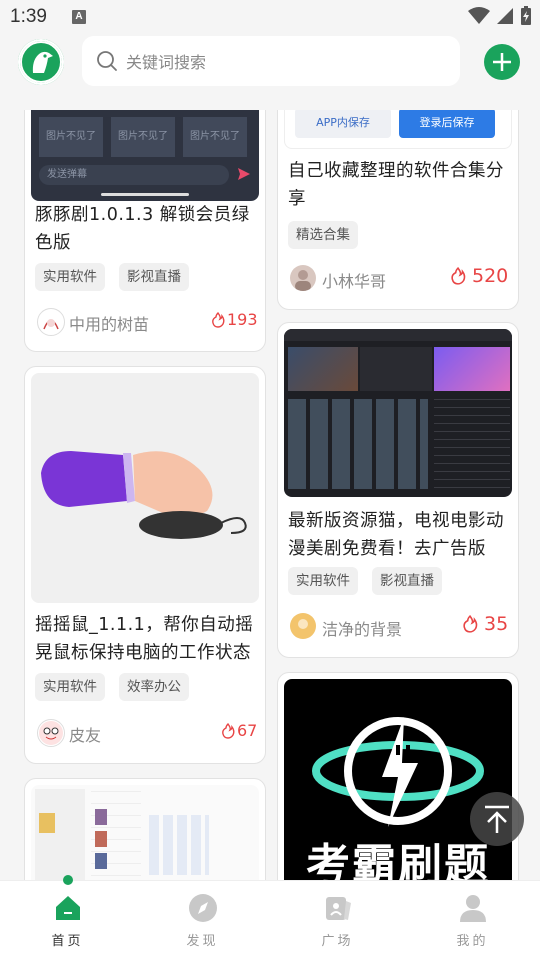 The width and height of the screenshot is (540, 961). What do you see at coordinates (41, 62) in the screenshot?
I see `app-logo` at bounding box center [41, 62].